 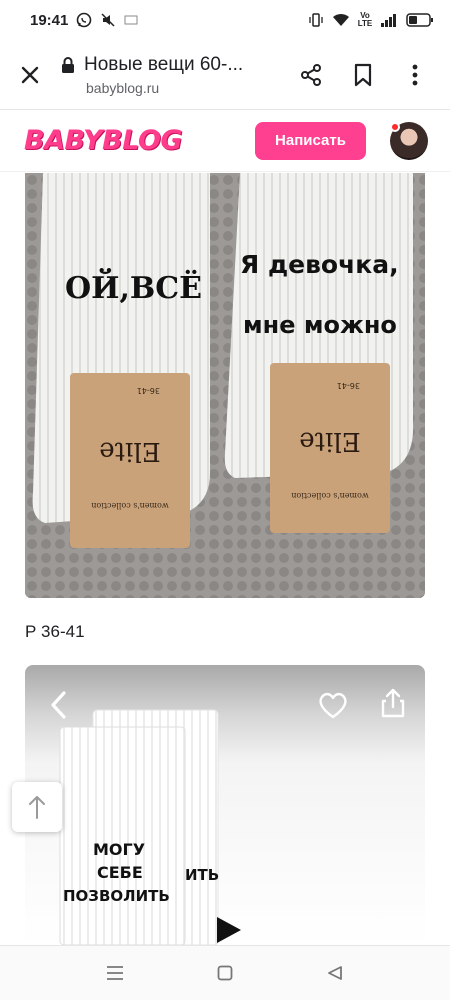 What do you see at coordinates (409, 140) in the screenshot?
I see `user-avatar` at bounding box center [409, 140].